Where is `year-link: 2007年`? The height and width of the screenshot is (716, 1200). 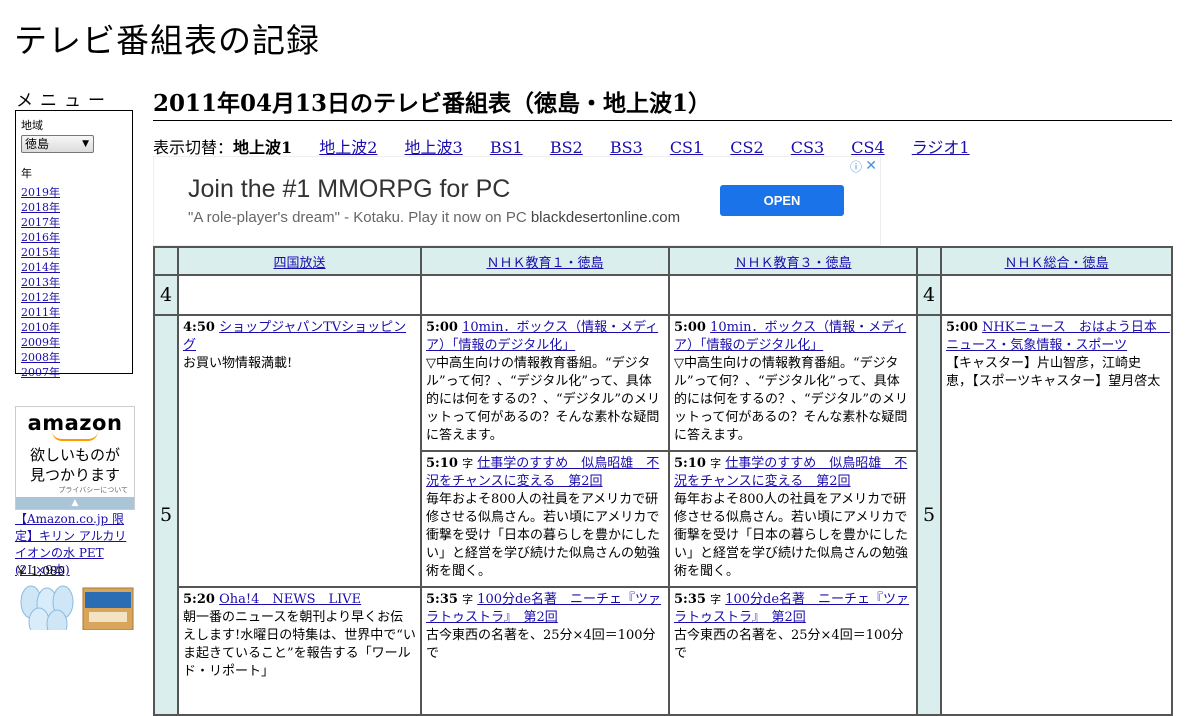
year-link: 2007年 is located at coordinates (40, 372).